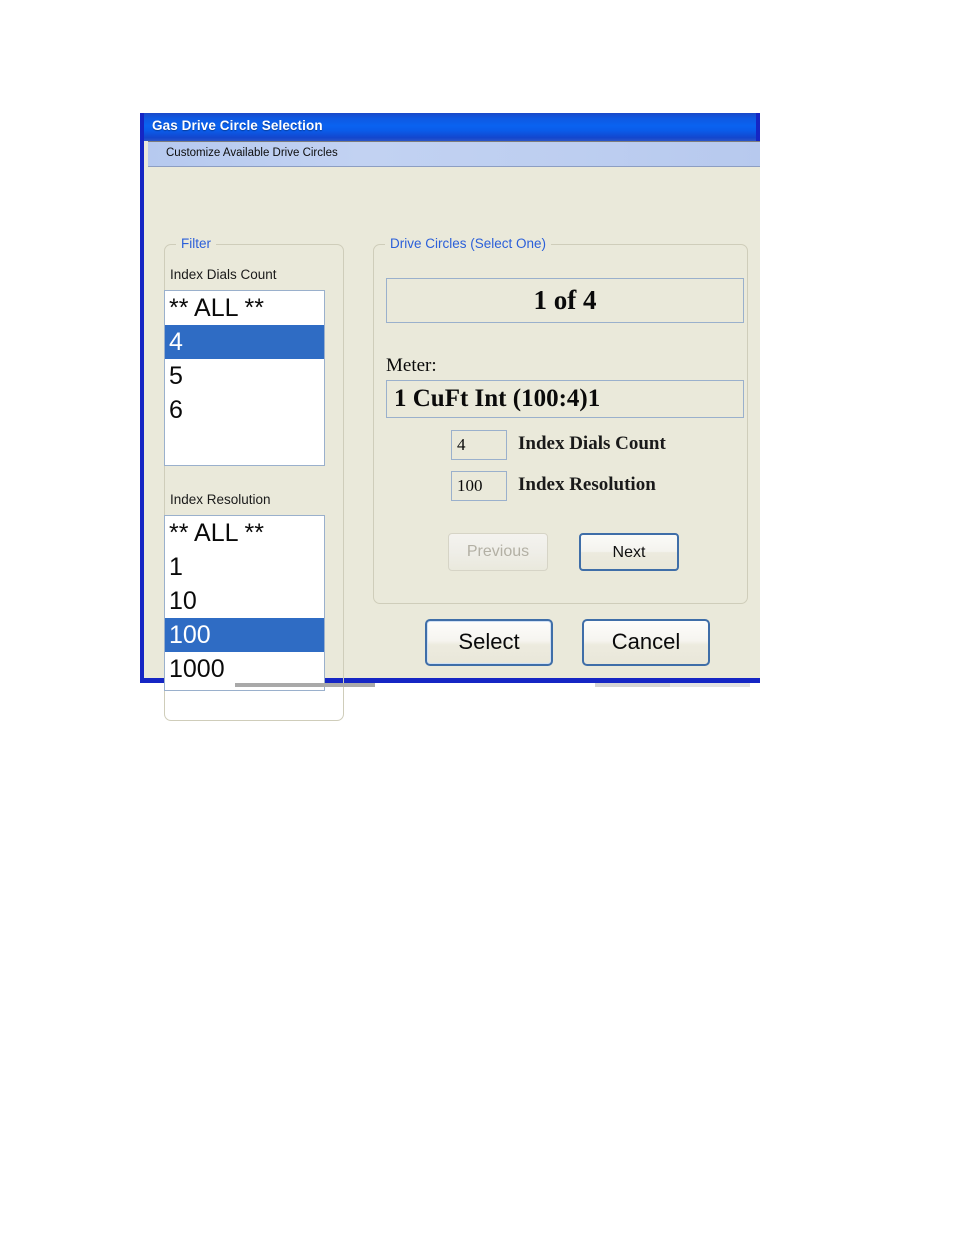 The height and width of the screenshot is (1235, 954). Describe the element at coordinates (592, 443) in the screenshot. I see `index-dials-count-caption: Index Dials Count` at that location.